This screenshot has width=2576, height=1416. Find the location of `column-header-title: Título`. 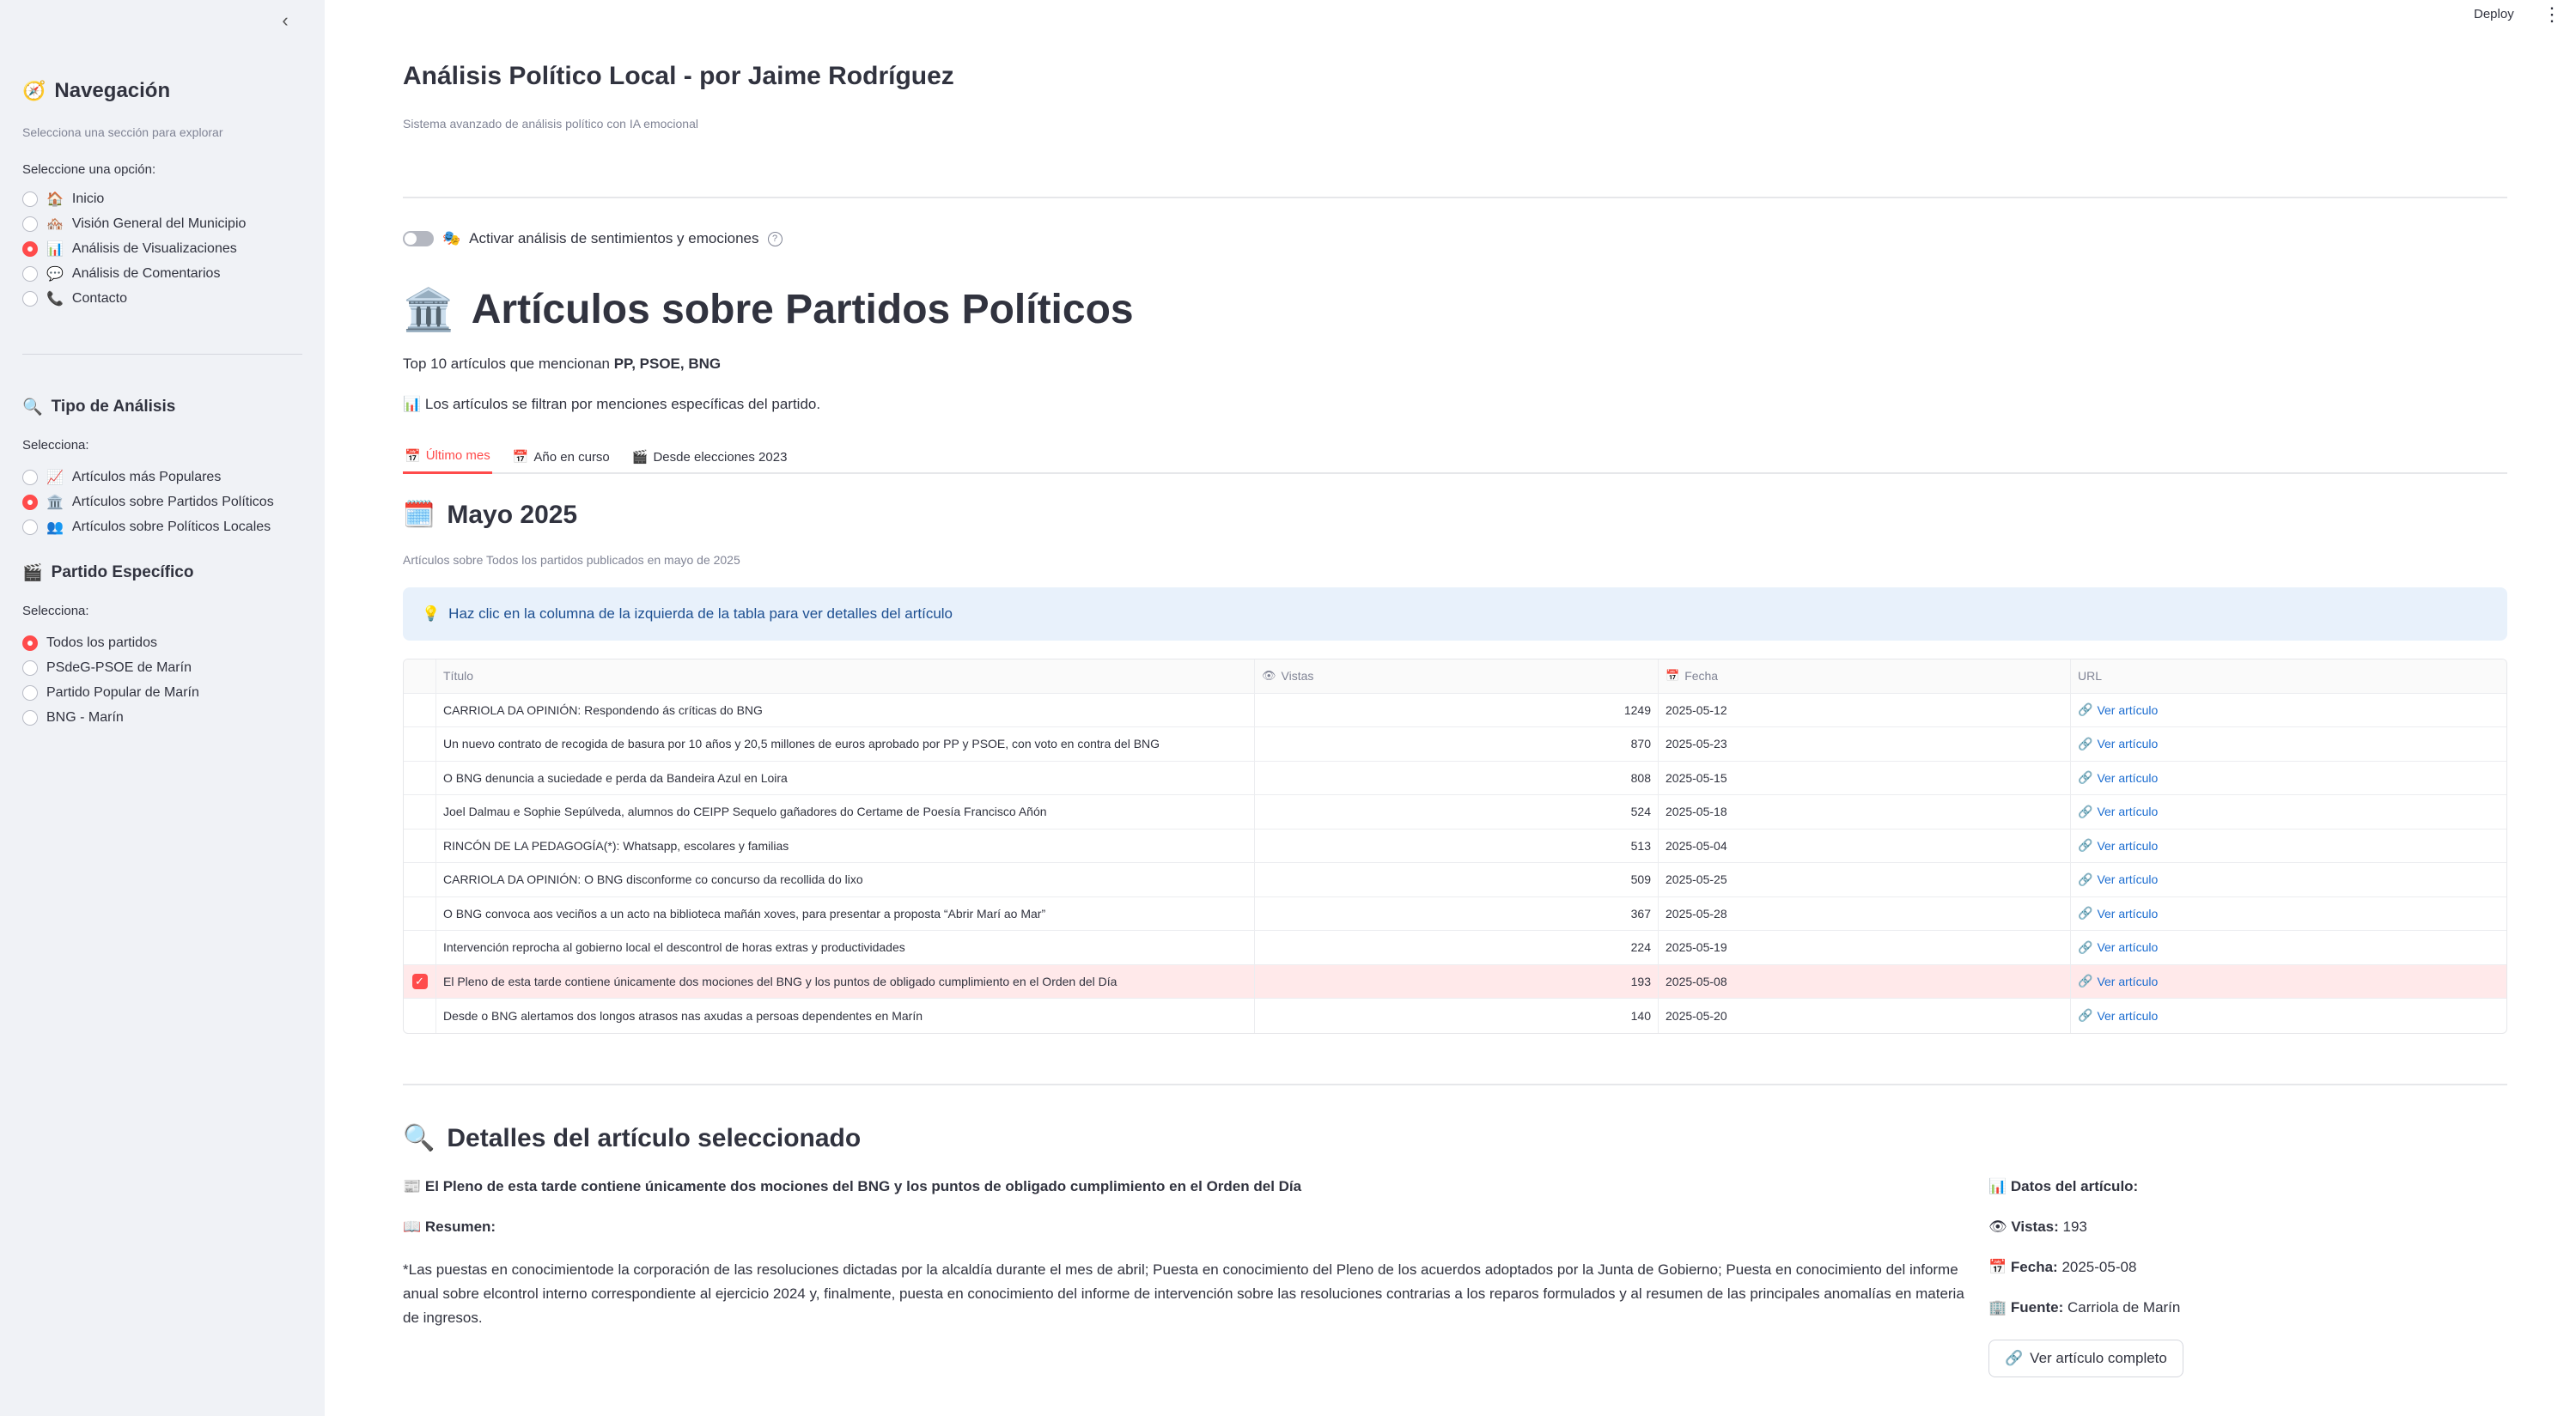

column-header-title: Título is located at coordinates (845, 676).